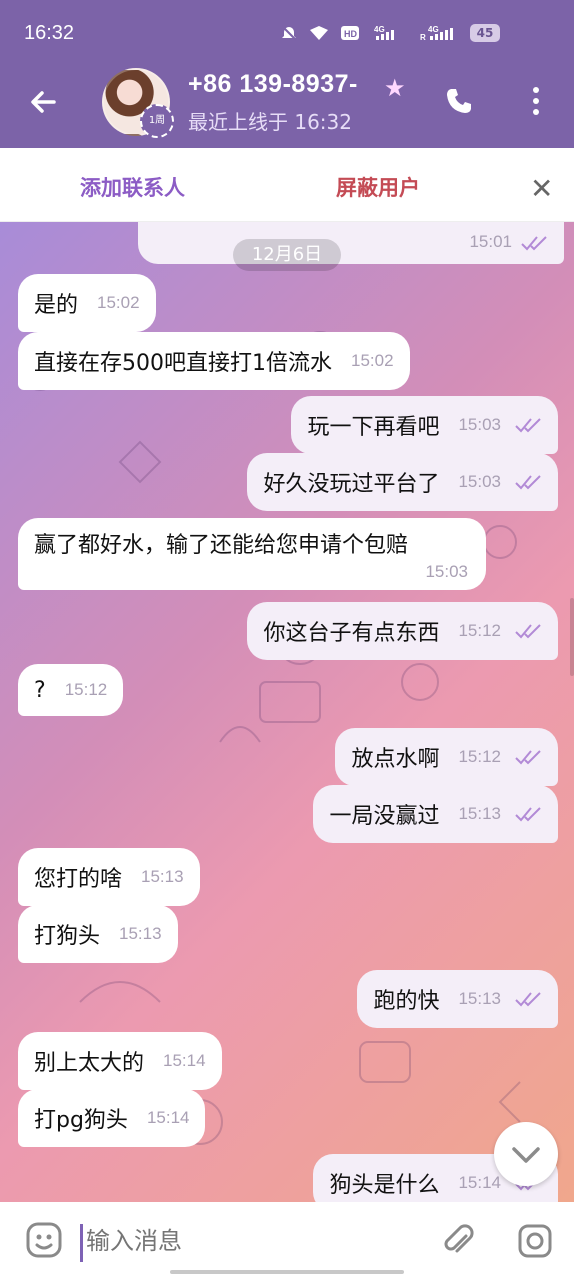  I want to click on message-bubble-incoming: 打pg狗头 15:14, so click(112, 1118).